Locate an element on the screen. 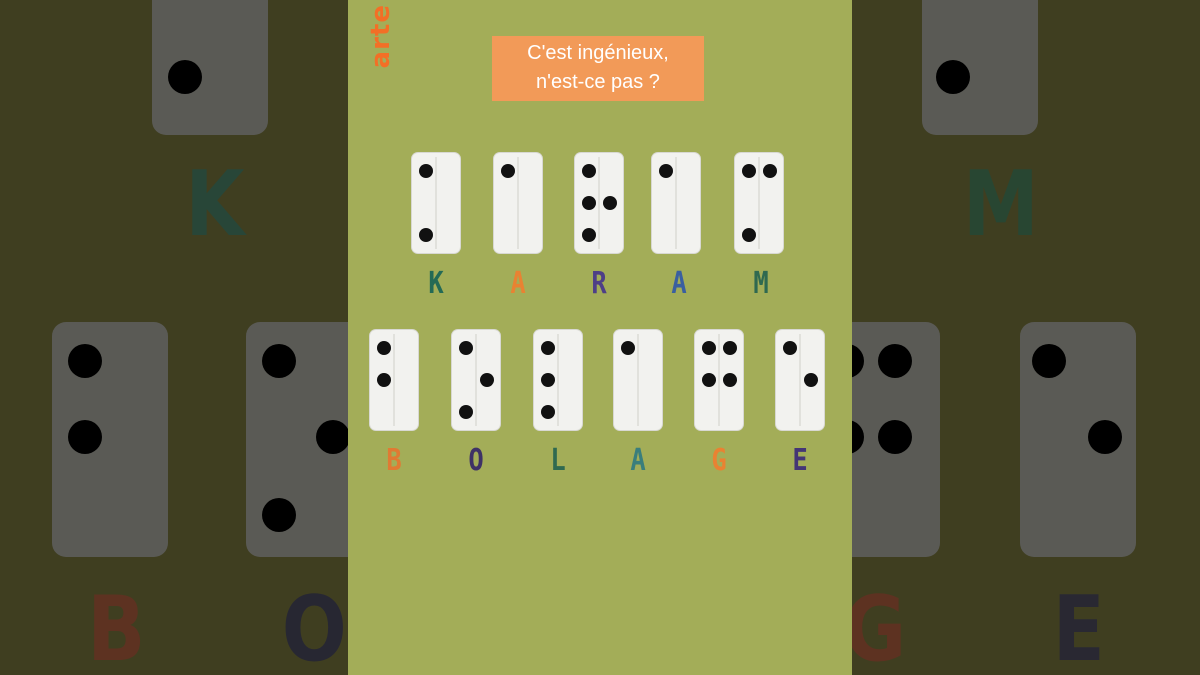 This screenshot has height=675, width=1200. word1-letter: R is located at coordinates (599, 283).